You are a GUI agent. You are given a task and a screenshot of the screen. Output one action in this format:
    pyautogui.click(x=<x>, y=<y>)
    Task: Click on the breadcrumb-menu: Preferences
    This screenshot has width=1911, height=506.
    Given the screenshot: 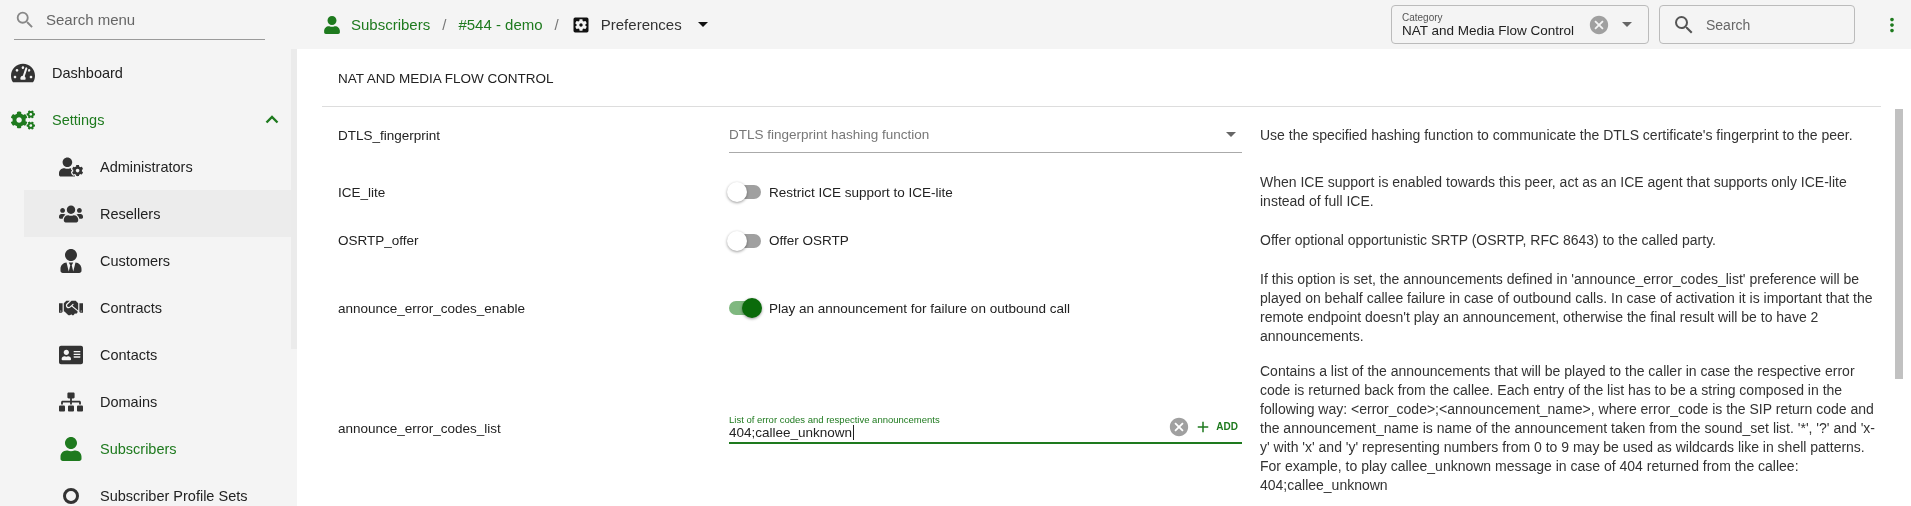 What is the action you would take?
    pyautogui.click(x=641, y=24)
    